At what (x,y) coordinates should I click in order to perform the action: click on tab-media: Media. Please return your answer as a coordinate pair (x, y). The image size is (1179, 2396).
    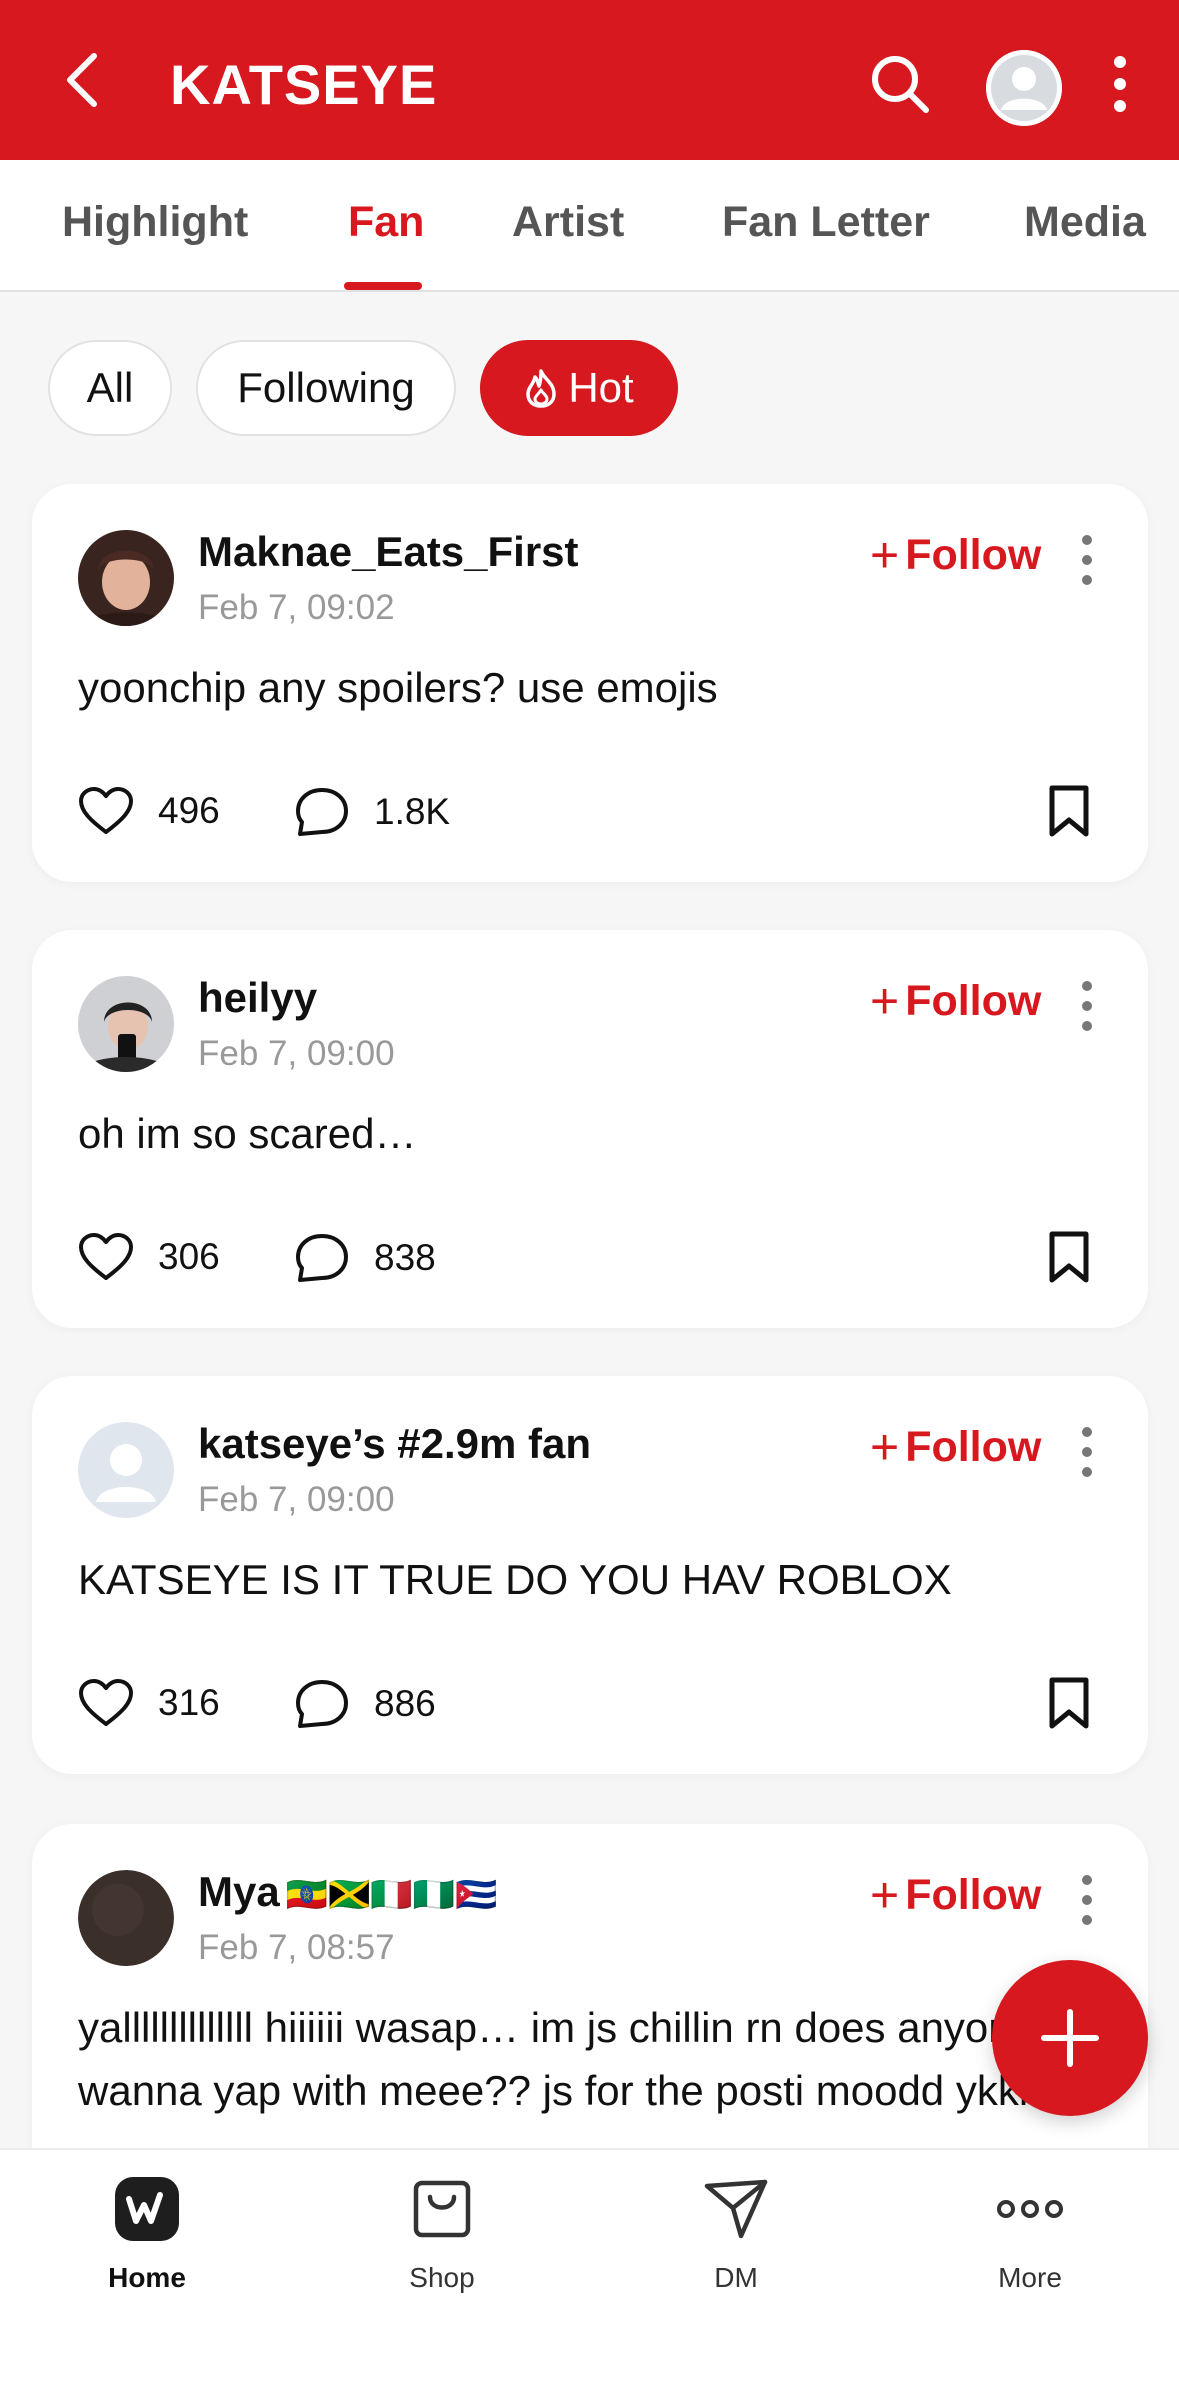
    Looking at the image, I should click on (1085, 222).